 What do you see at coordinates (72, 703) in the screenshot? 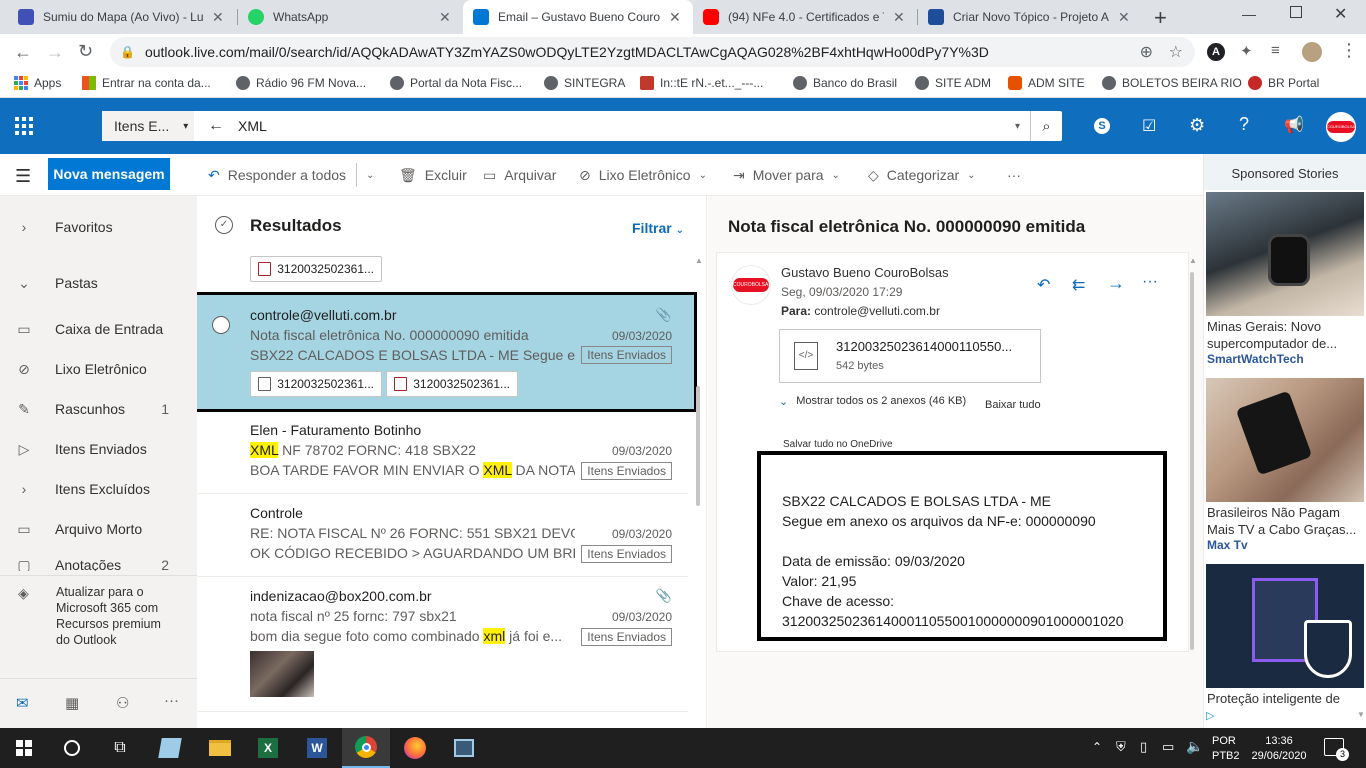
I see `calendar-icon: ▦` at bounding box center [72, 703].